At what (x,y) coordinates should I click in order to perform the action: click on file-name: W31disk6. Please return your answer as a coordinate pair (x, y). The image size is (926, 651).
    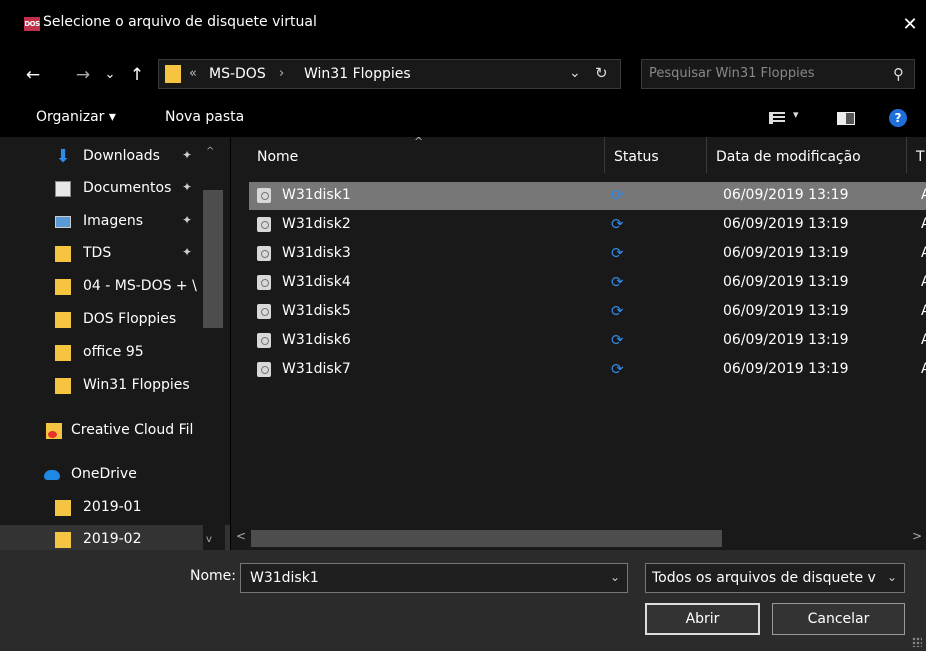
    Looking at the image, I should click on (316, 340).